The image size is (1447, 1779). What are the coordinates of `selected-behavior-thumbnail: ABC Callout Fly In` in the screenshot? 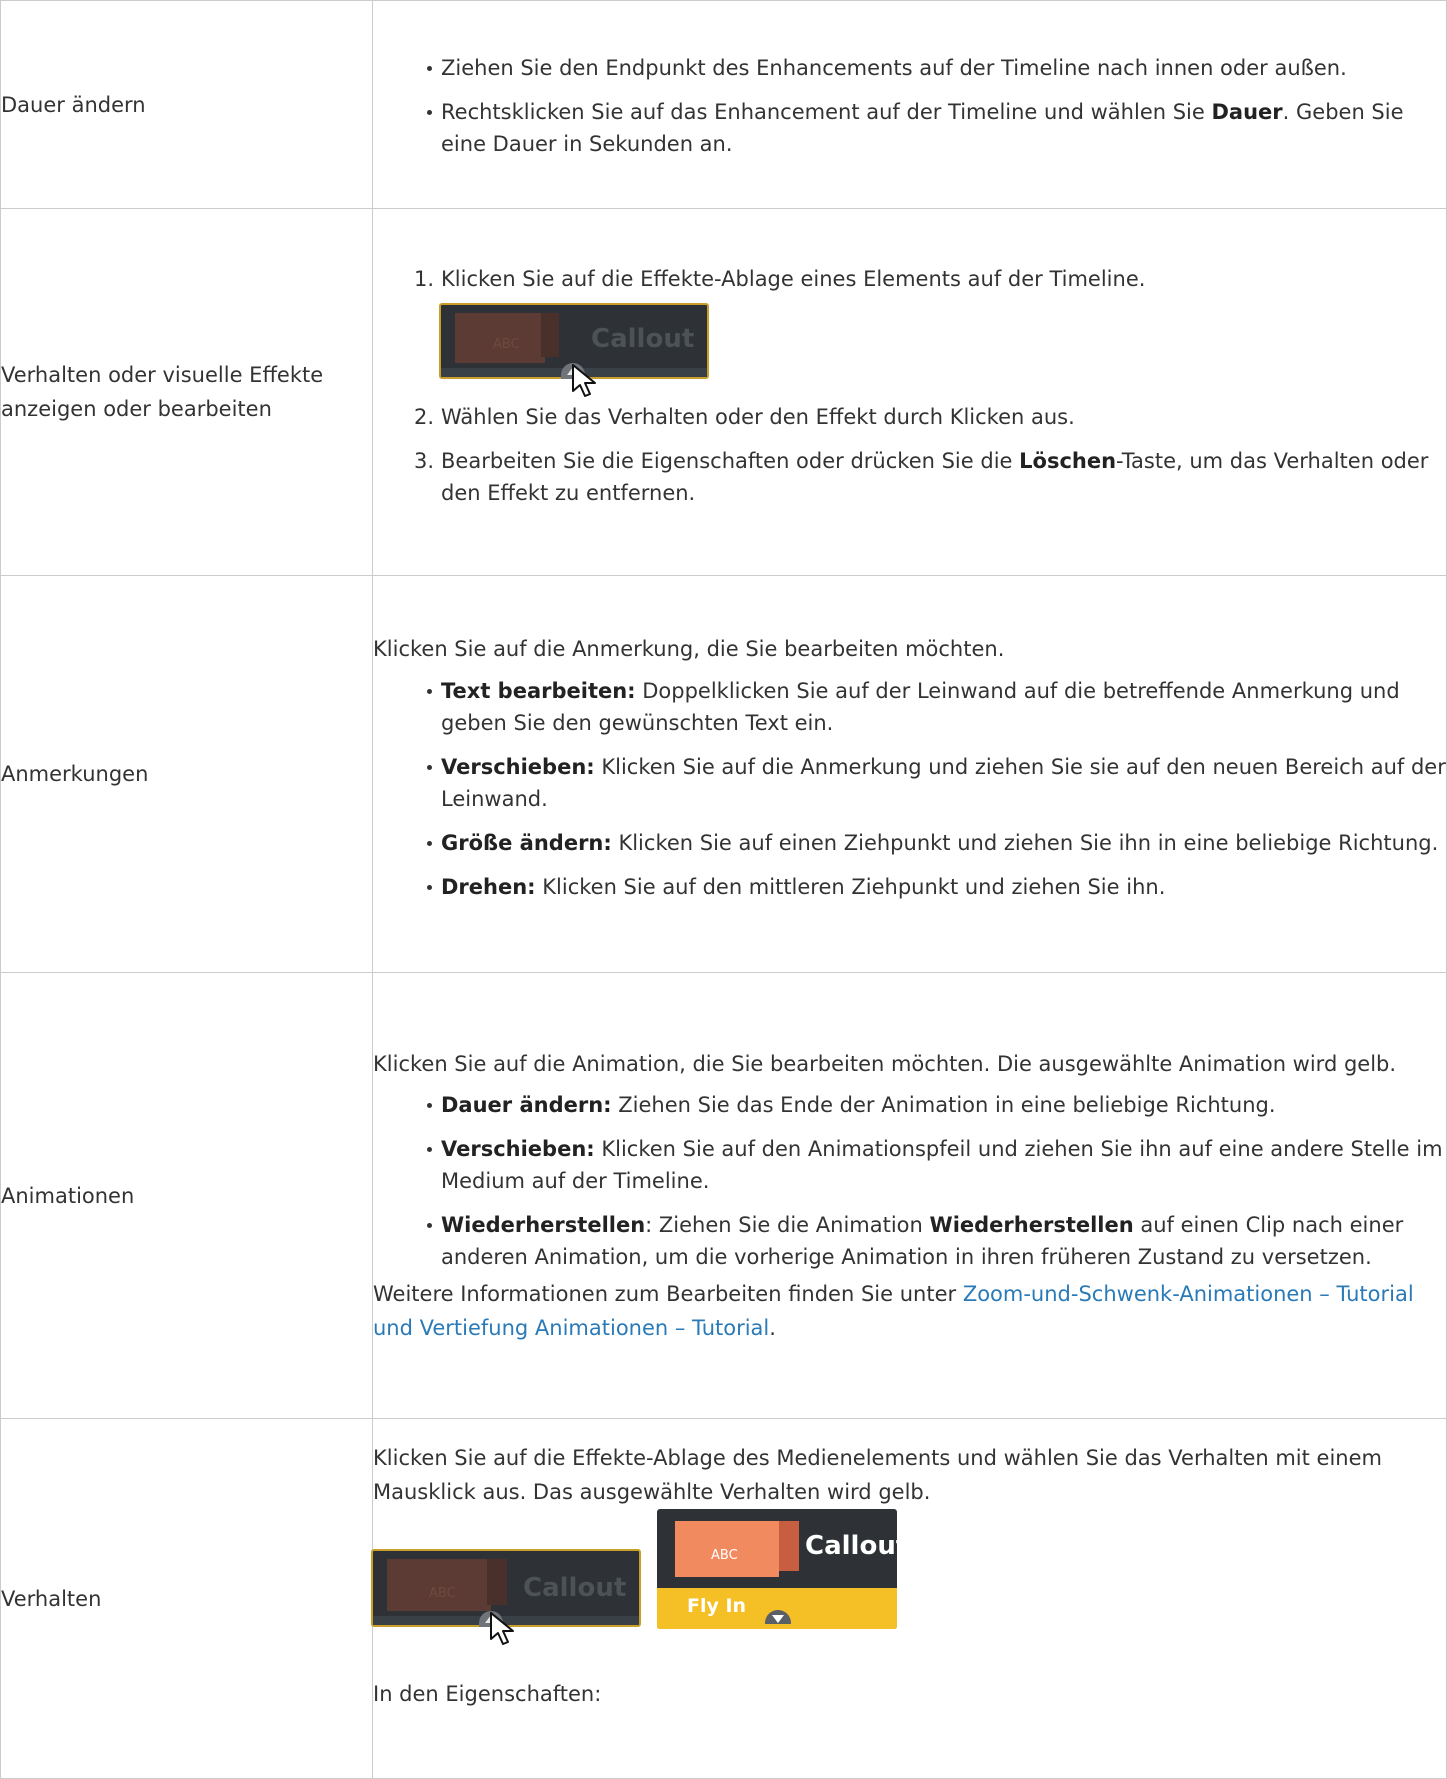 It's located at (777, 1569).